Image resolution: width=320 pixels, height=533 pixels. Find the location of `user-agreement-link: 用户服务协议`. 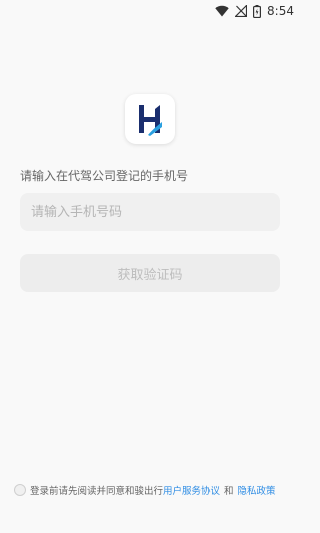

user-agreement-link: 用户服务协议 is located at coordinates (191, 490).